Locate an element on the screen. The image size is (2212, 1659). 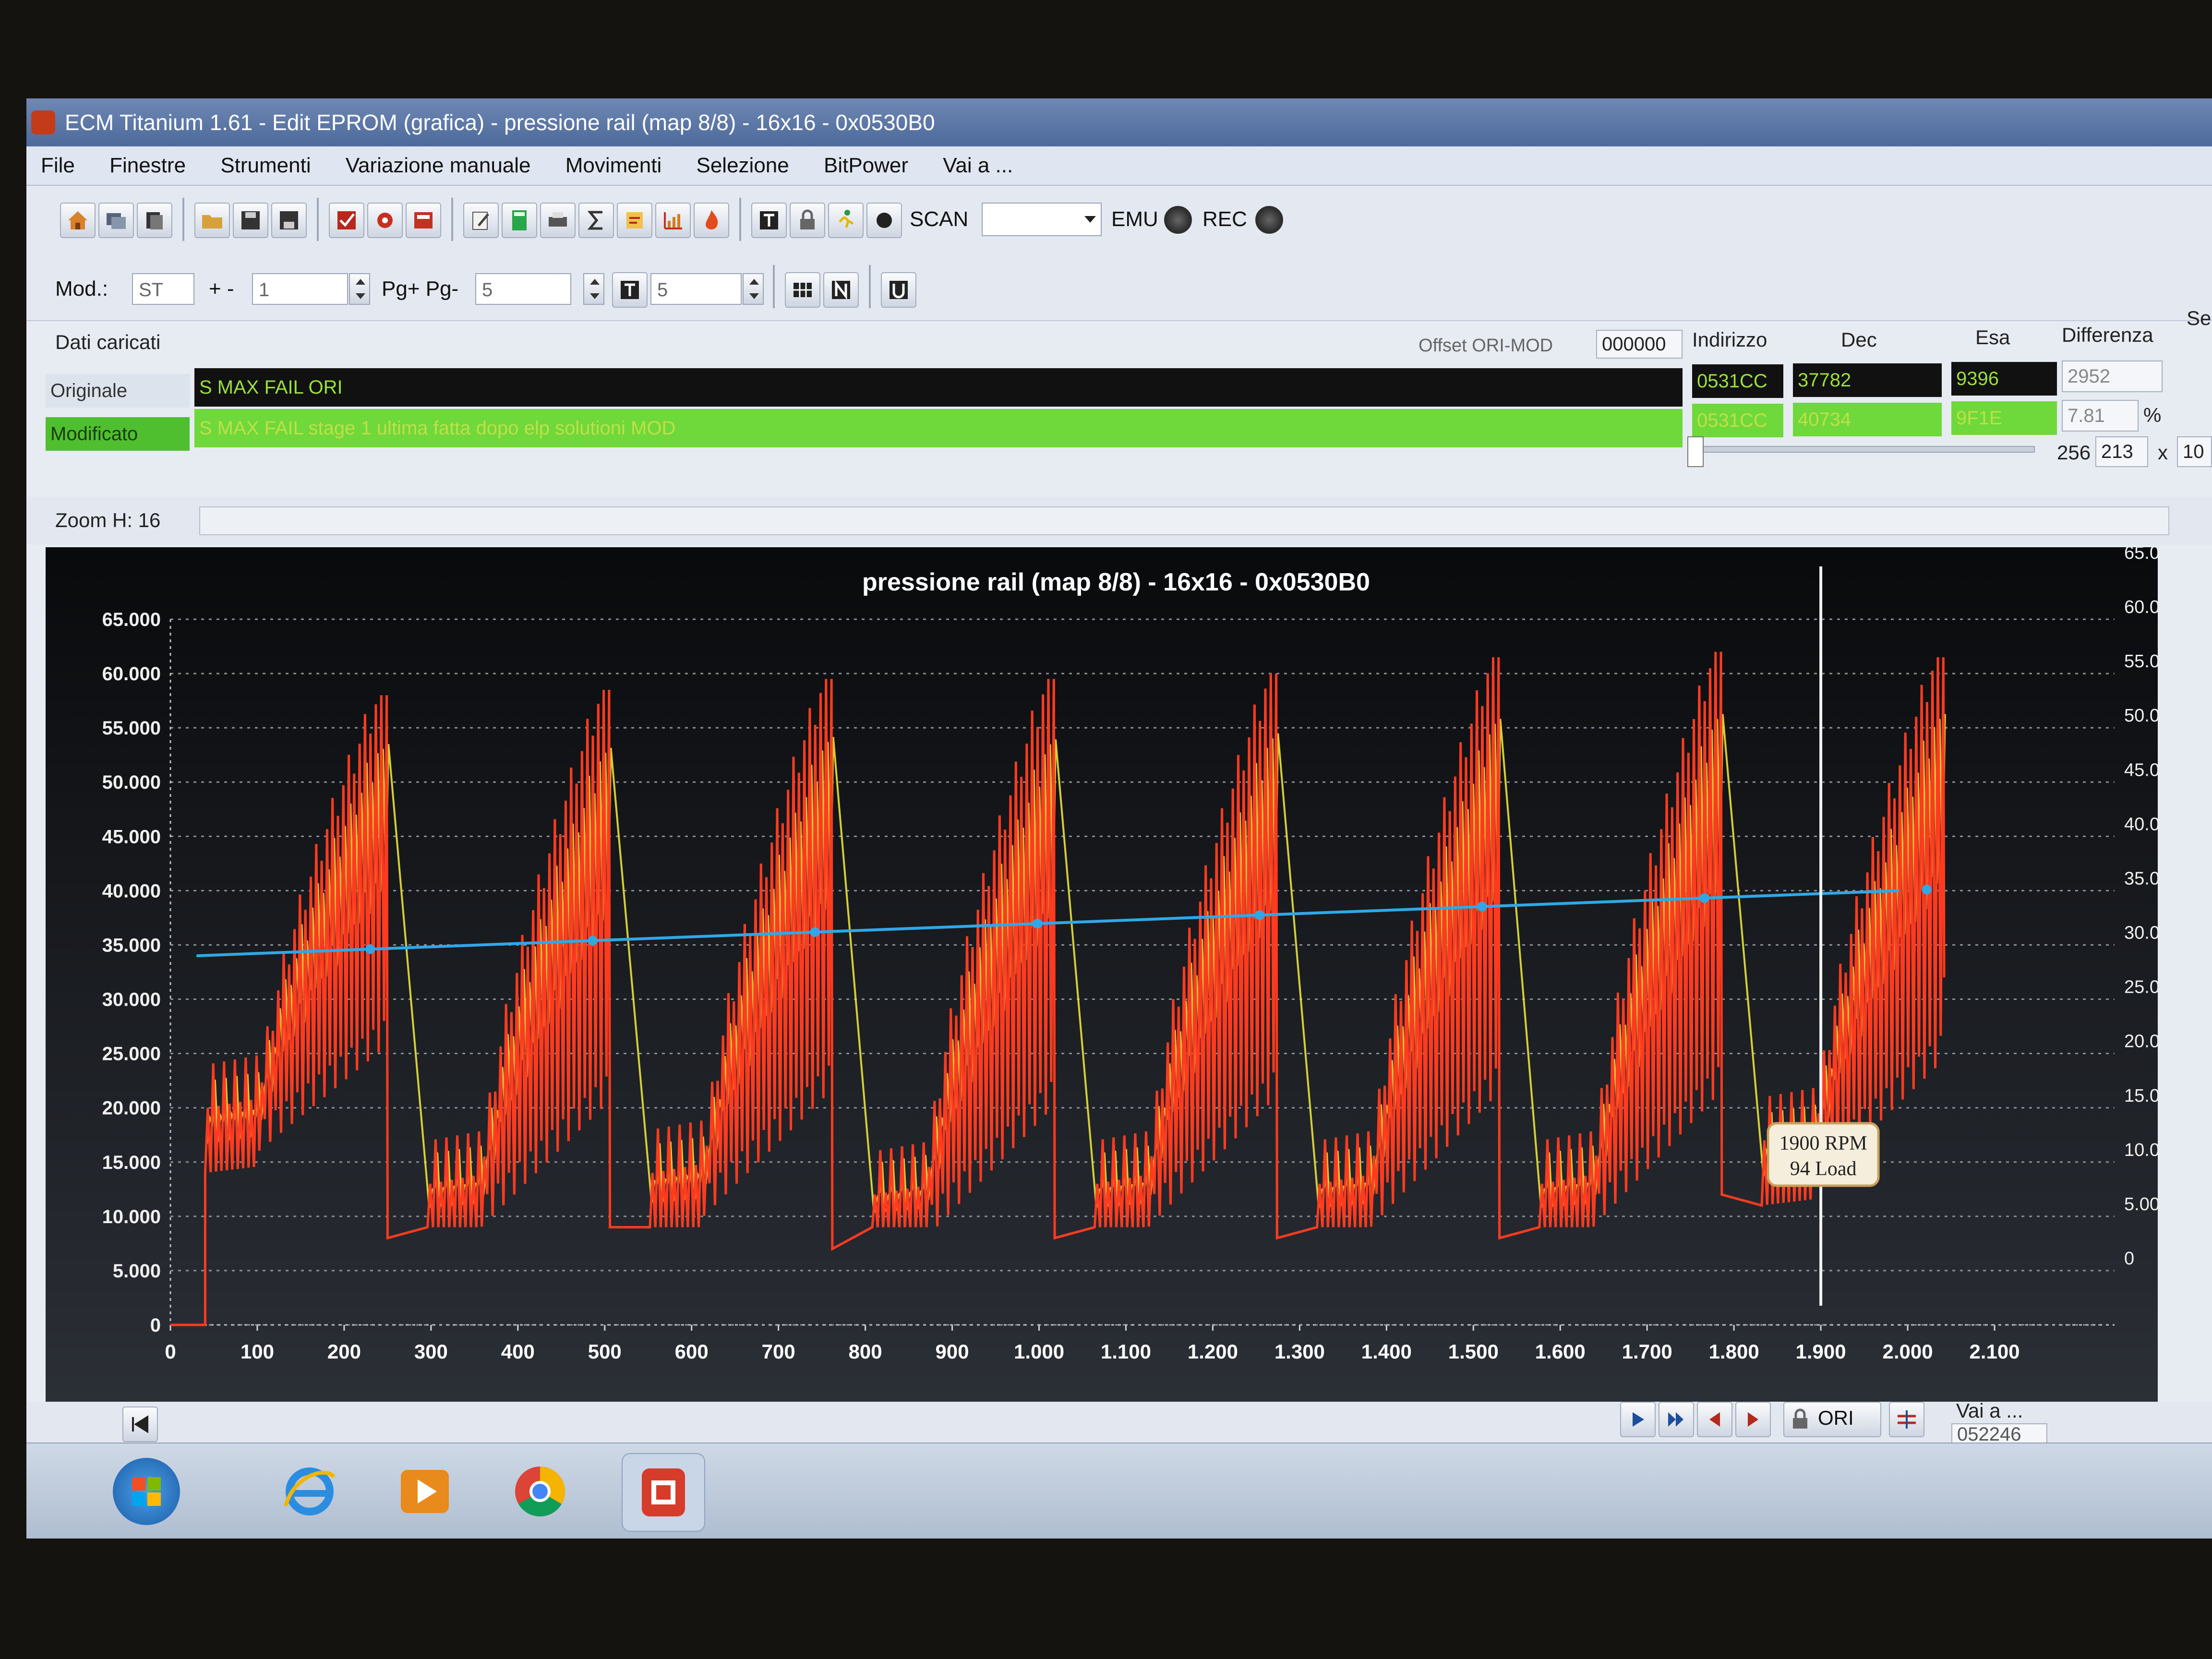
windows-logo-icon is located at coordinates (146, 1492).